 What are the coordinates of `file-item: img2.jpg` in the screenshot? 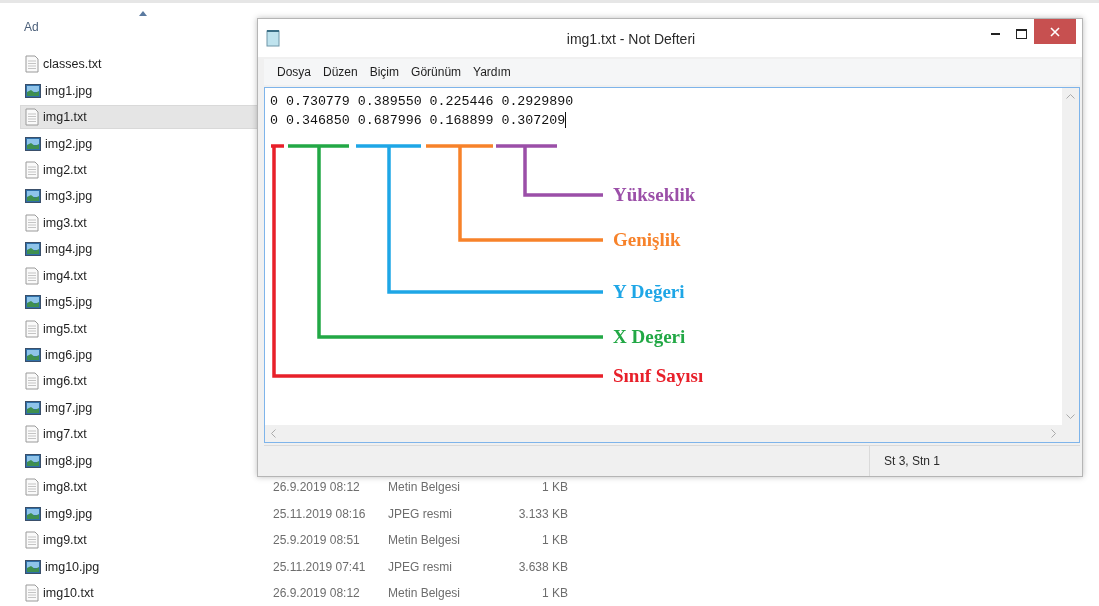 It's located at (139, 143).